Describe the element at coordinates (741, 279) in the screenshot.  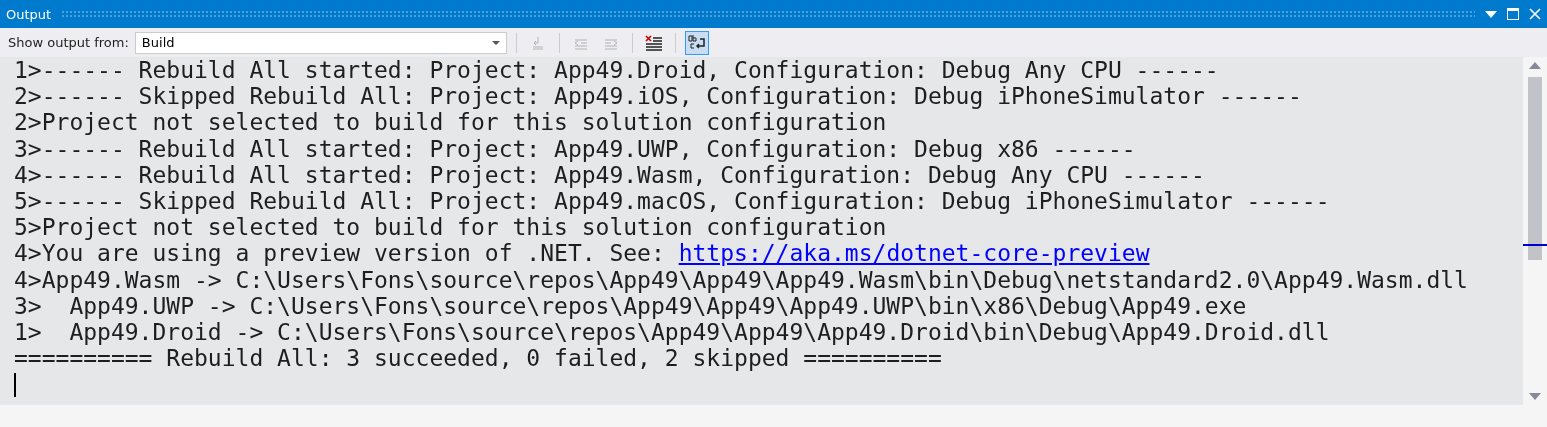
I see `output-line: 4>App49.Wasm -> C:\Users\Fons\source\repos\App49\App49\App49.Wasm\bin\Debug\netstandard2.0\App49.Wasm.dll` at that location.